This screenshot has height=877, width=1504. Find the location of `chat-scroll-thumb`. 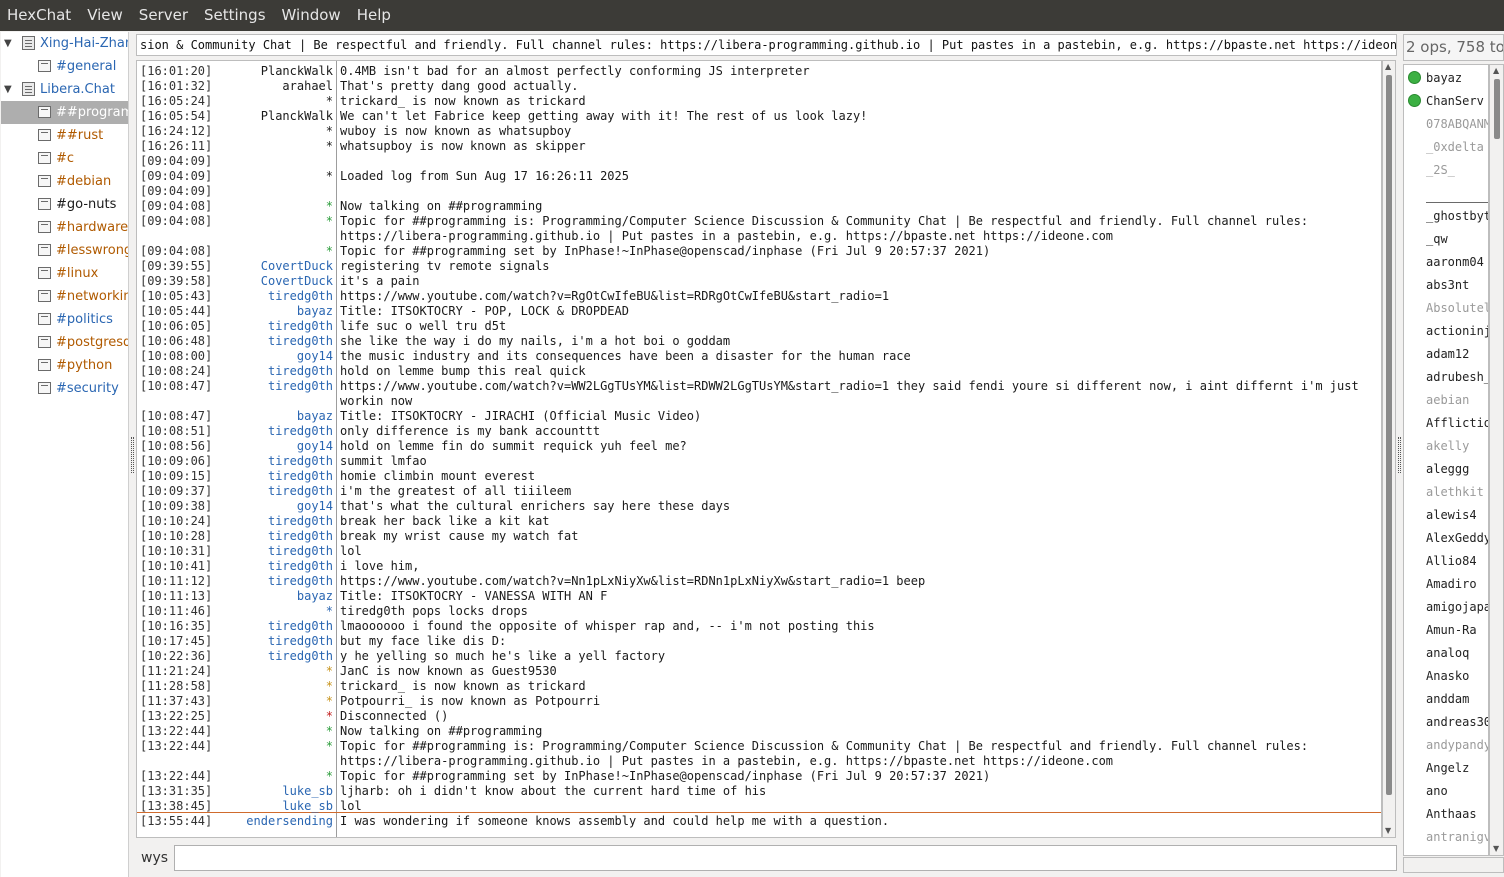

chat-scroll-thumb is located at coordinates (1389, 435).